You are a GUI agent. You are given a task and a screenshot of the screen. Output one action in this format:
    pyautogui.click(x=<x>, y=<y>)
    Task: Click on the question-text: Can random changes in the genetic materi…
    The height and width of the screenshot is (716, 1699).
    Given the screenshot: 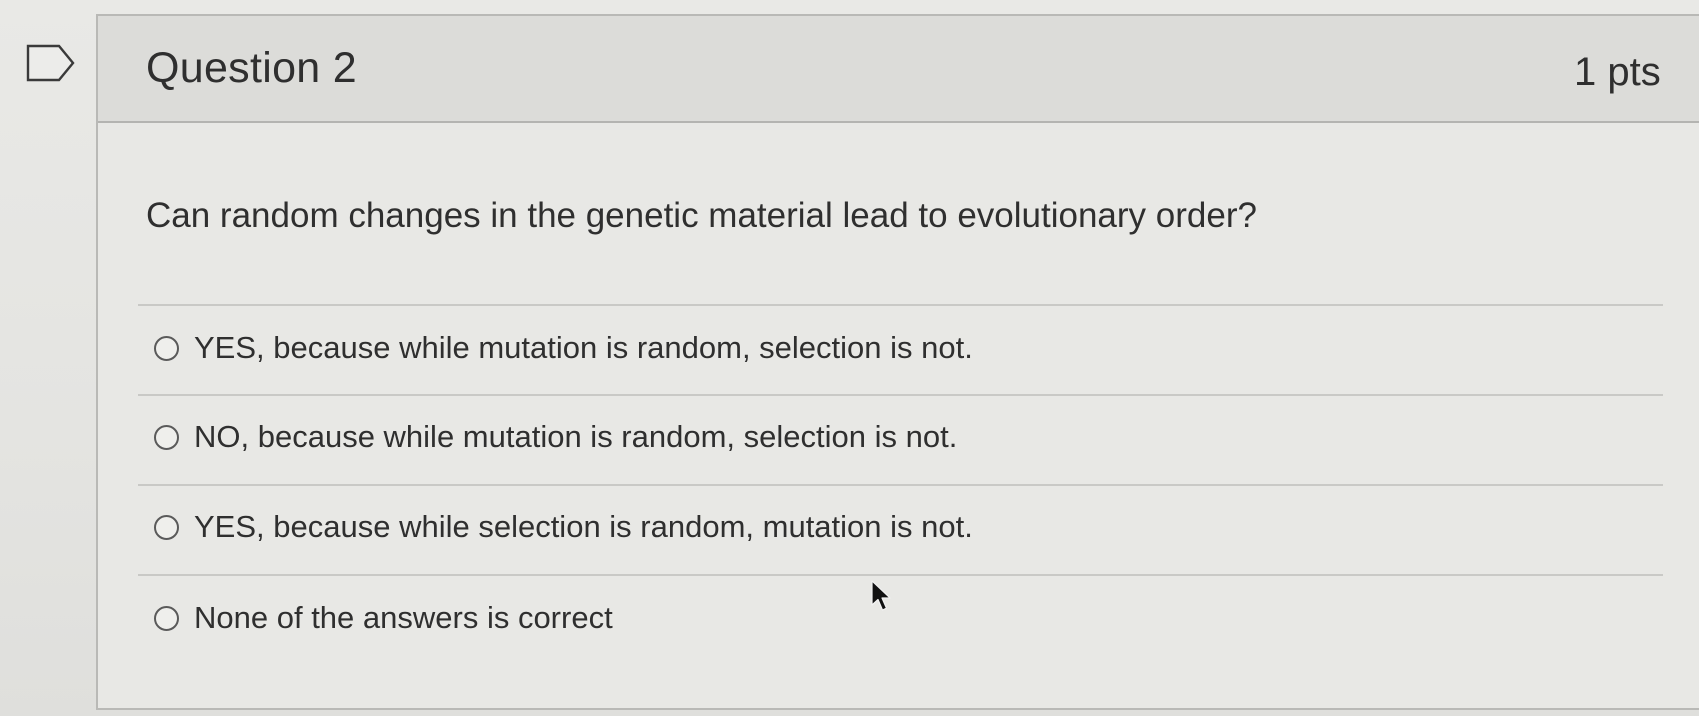 What is the action you would take?
    pyautogui.click(x=701, y=215)
    